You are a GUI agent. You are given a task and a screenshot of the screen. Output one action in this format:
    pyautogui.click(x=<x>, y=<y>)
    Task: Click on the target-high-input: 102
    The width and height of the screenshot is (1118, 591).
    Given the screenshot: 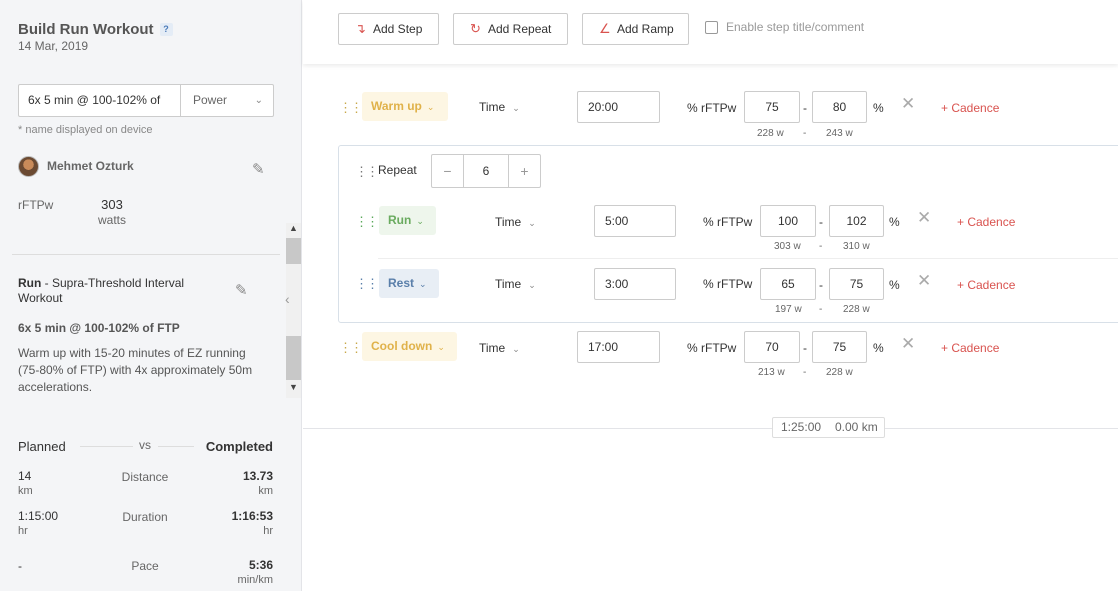 What is the action you would take?
    pyautogui.click(x=856, y=221)
    